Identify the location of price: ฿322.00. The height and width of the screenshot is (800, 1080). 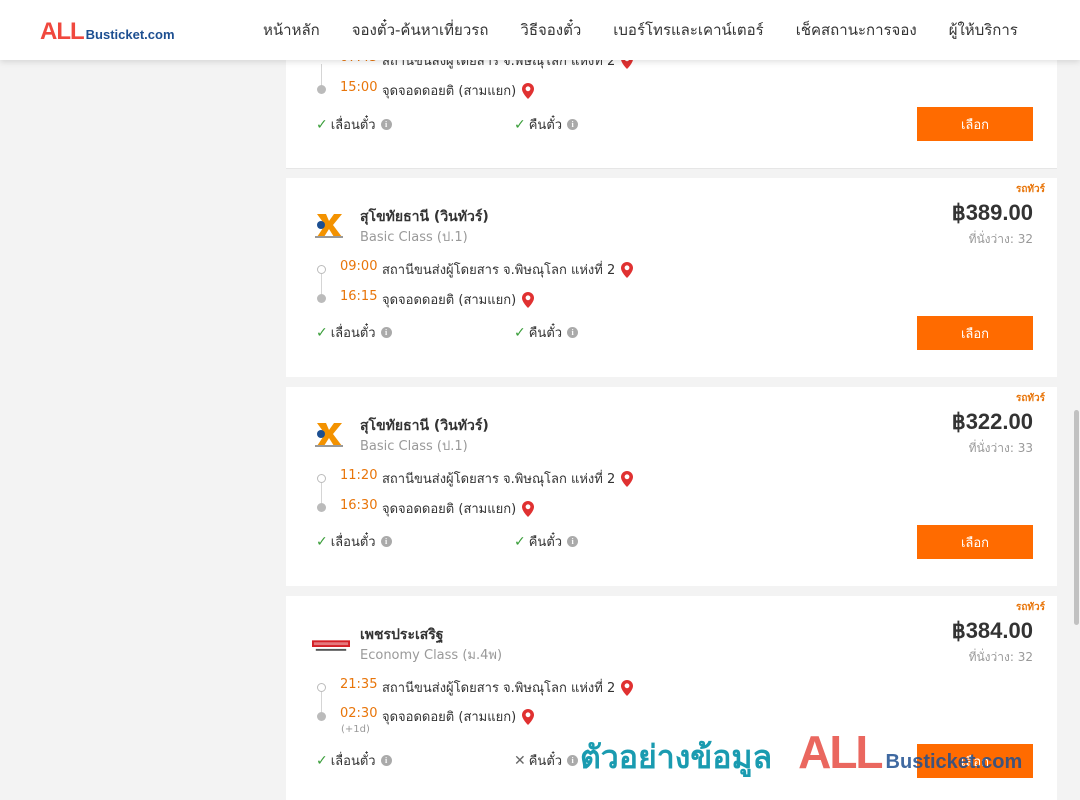
(992, 421).